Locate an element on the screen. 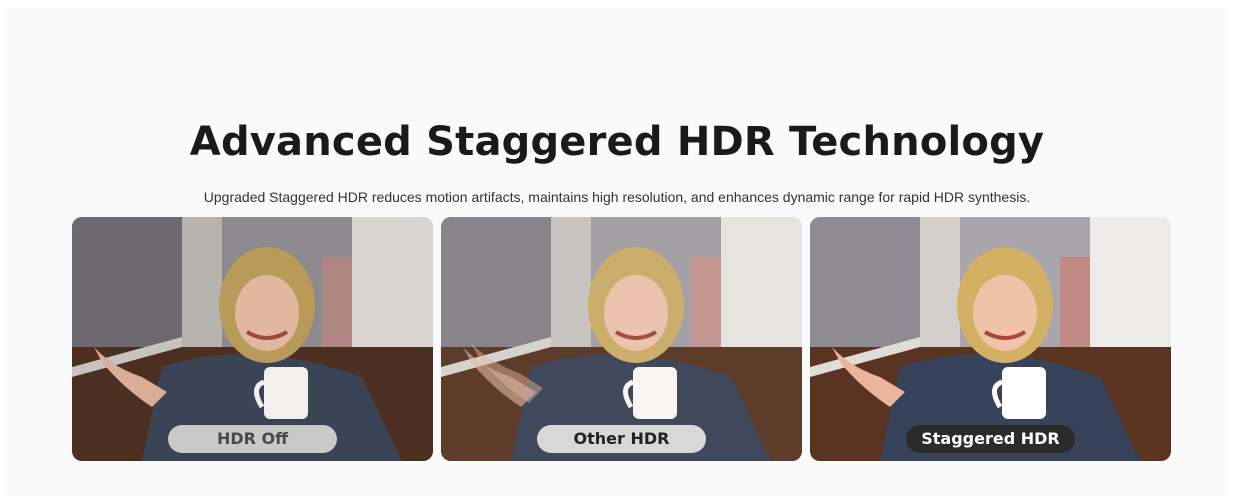 This screenshot has width=1234, height=504. comparison-label: Staggered HDR is located at coordinates (990, 439).